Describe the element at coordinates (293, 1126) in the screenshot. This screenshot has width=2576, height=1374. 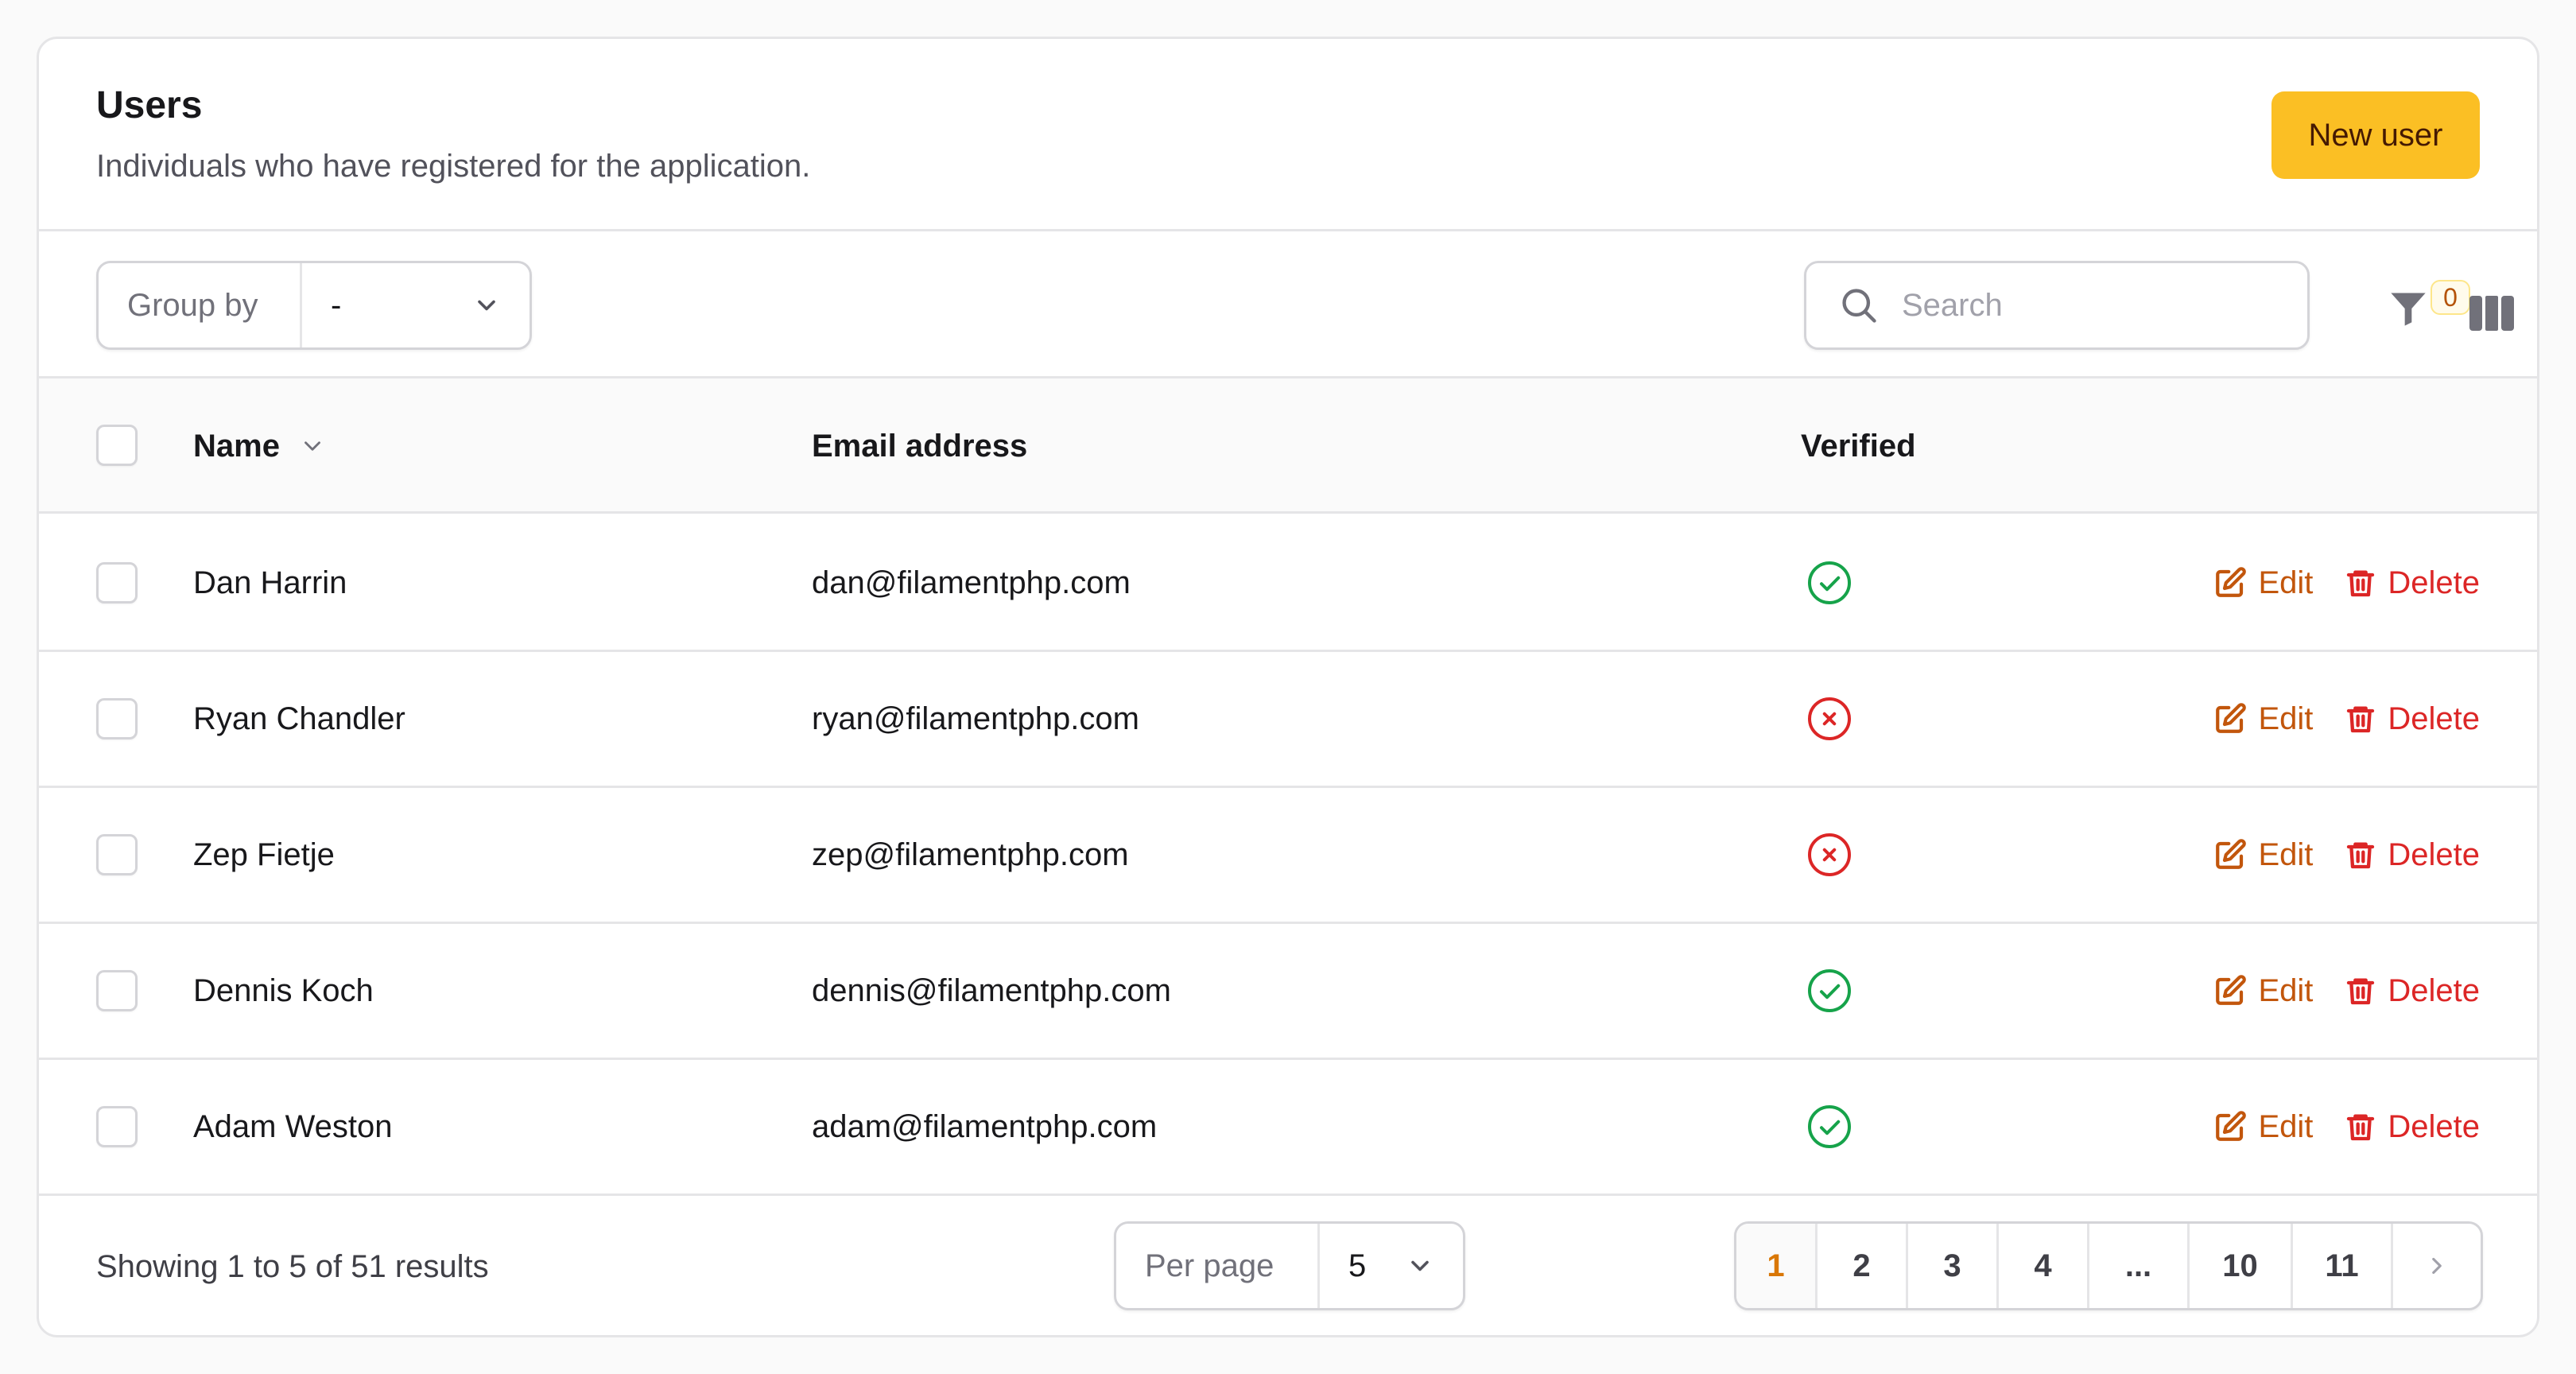
I see `cell-name: Adam Weston` at that location.